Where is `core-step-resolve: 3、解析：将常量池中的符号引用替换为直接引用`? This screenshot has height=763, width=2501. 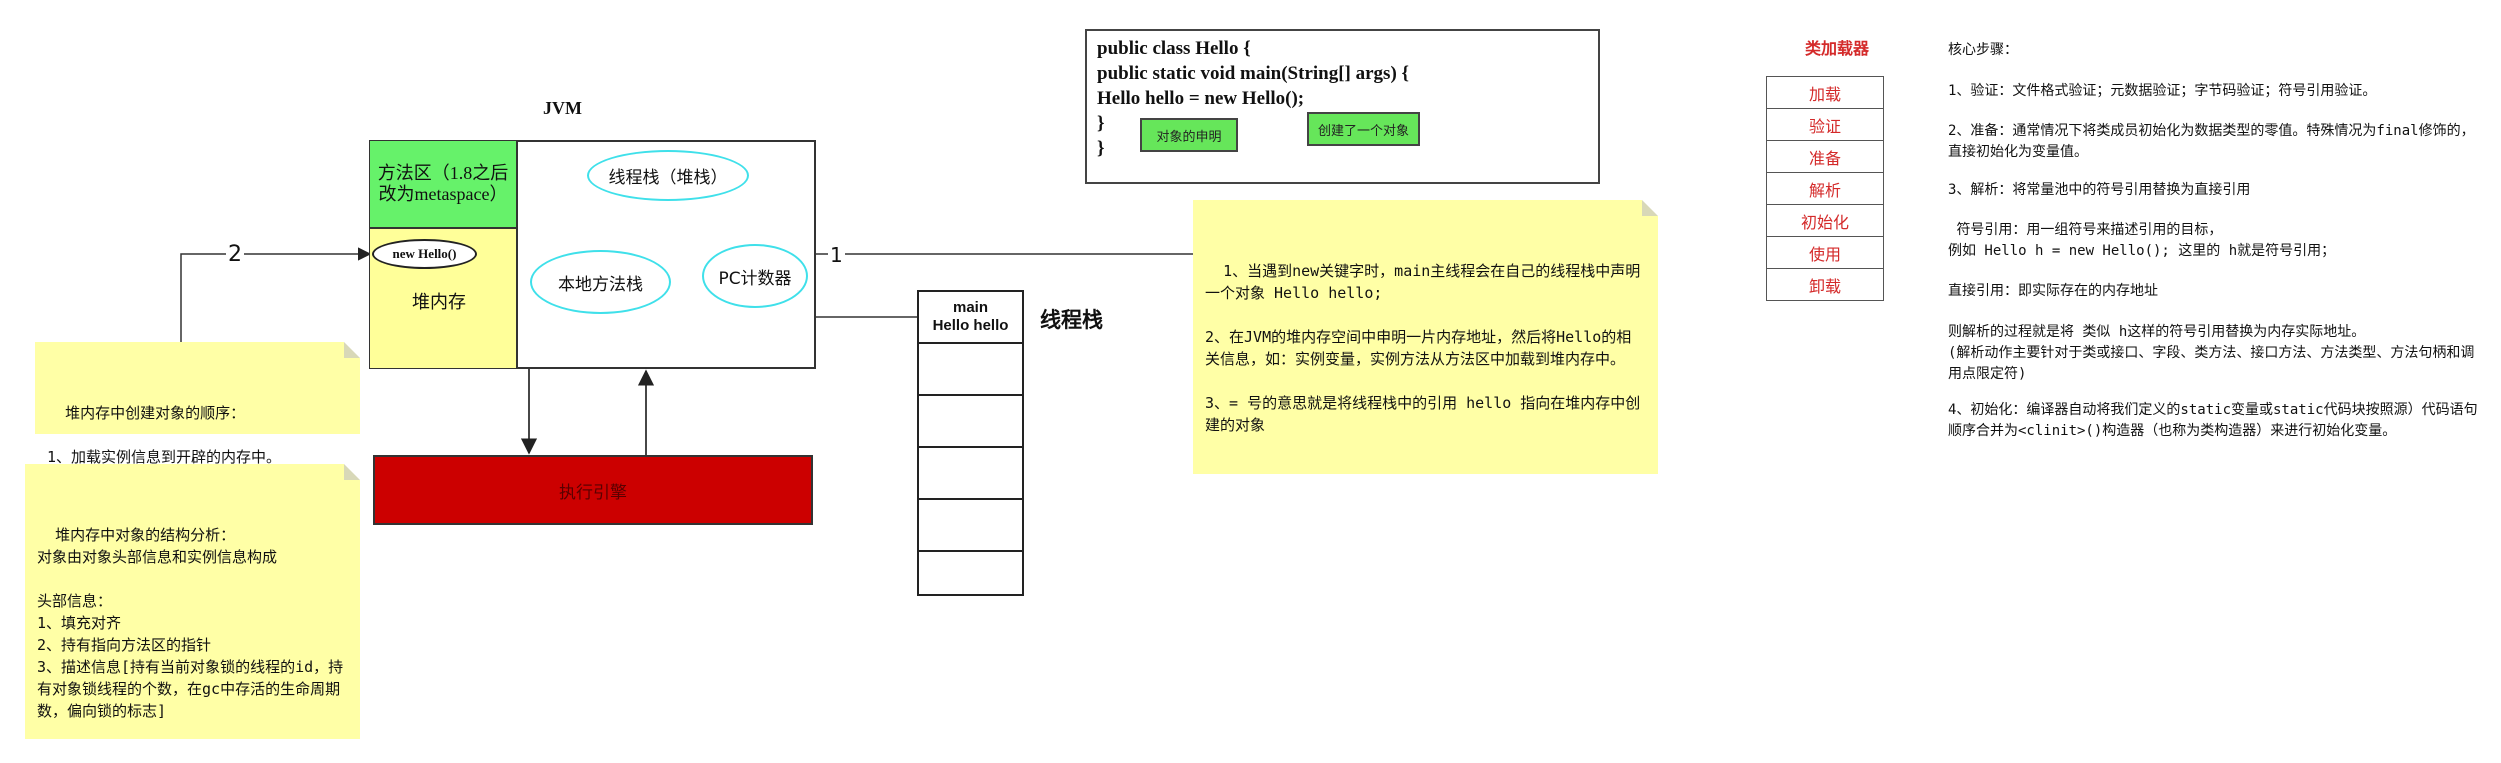
core-step-resolve: 3、解析：将常量池中的符号引用替换为直接引用 is located at coordinates (2099, 190).